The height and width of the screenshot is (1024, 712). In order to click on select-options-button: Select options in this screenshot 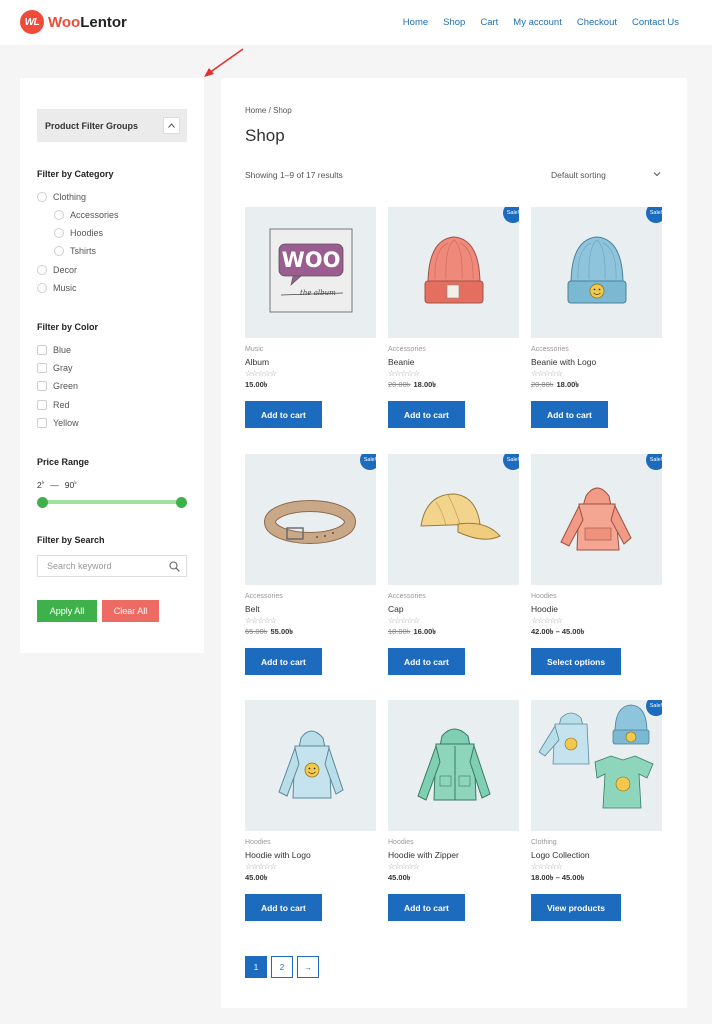, I will do `click(576, 661)`.